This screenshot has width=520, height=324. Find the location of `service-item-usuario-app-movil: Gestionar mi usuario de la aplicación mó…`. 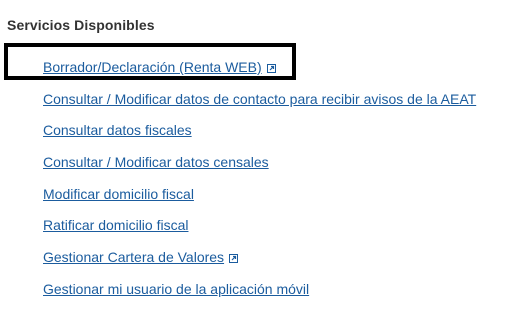

service-item-usuario-app-movil: Gestionar mi usuario de la aplicación mó… is located at coordinates (176, 289).